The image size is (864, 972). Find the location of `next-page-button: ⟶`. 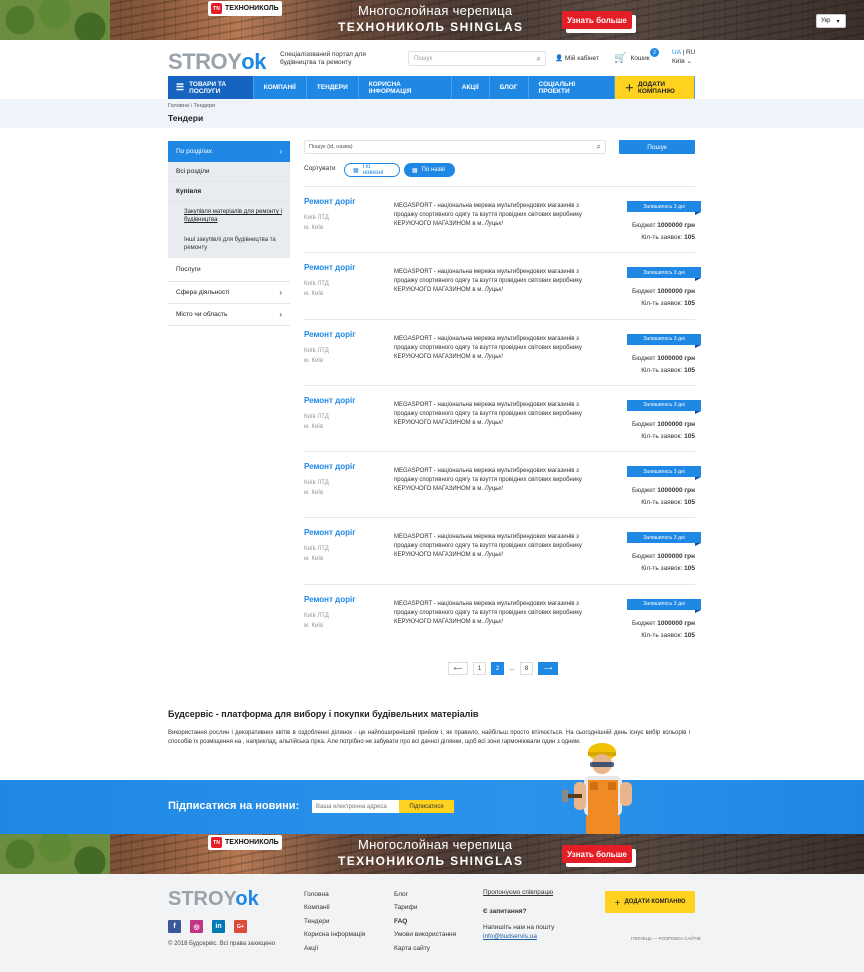

next-page-button: ⟶ is located at coordinates (548, 668).